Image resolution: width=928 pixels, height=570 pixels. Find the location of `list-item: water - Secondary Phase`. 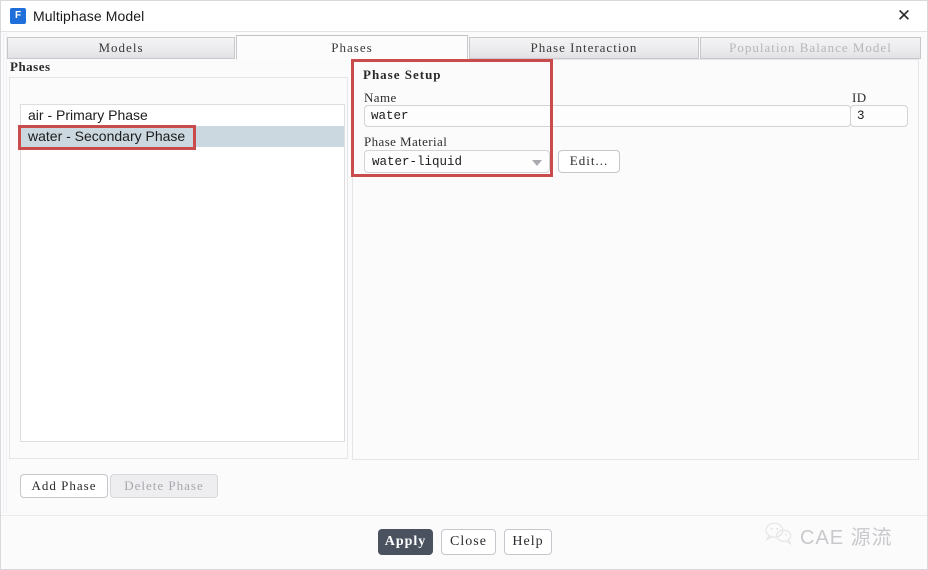

list-item: water - Secondary Phase is located at coordinates (182, 136).